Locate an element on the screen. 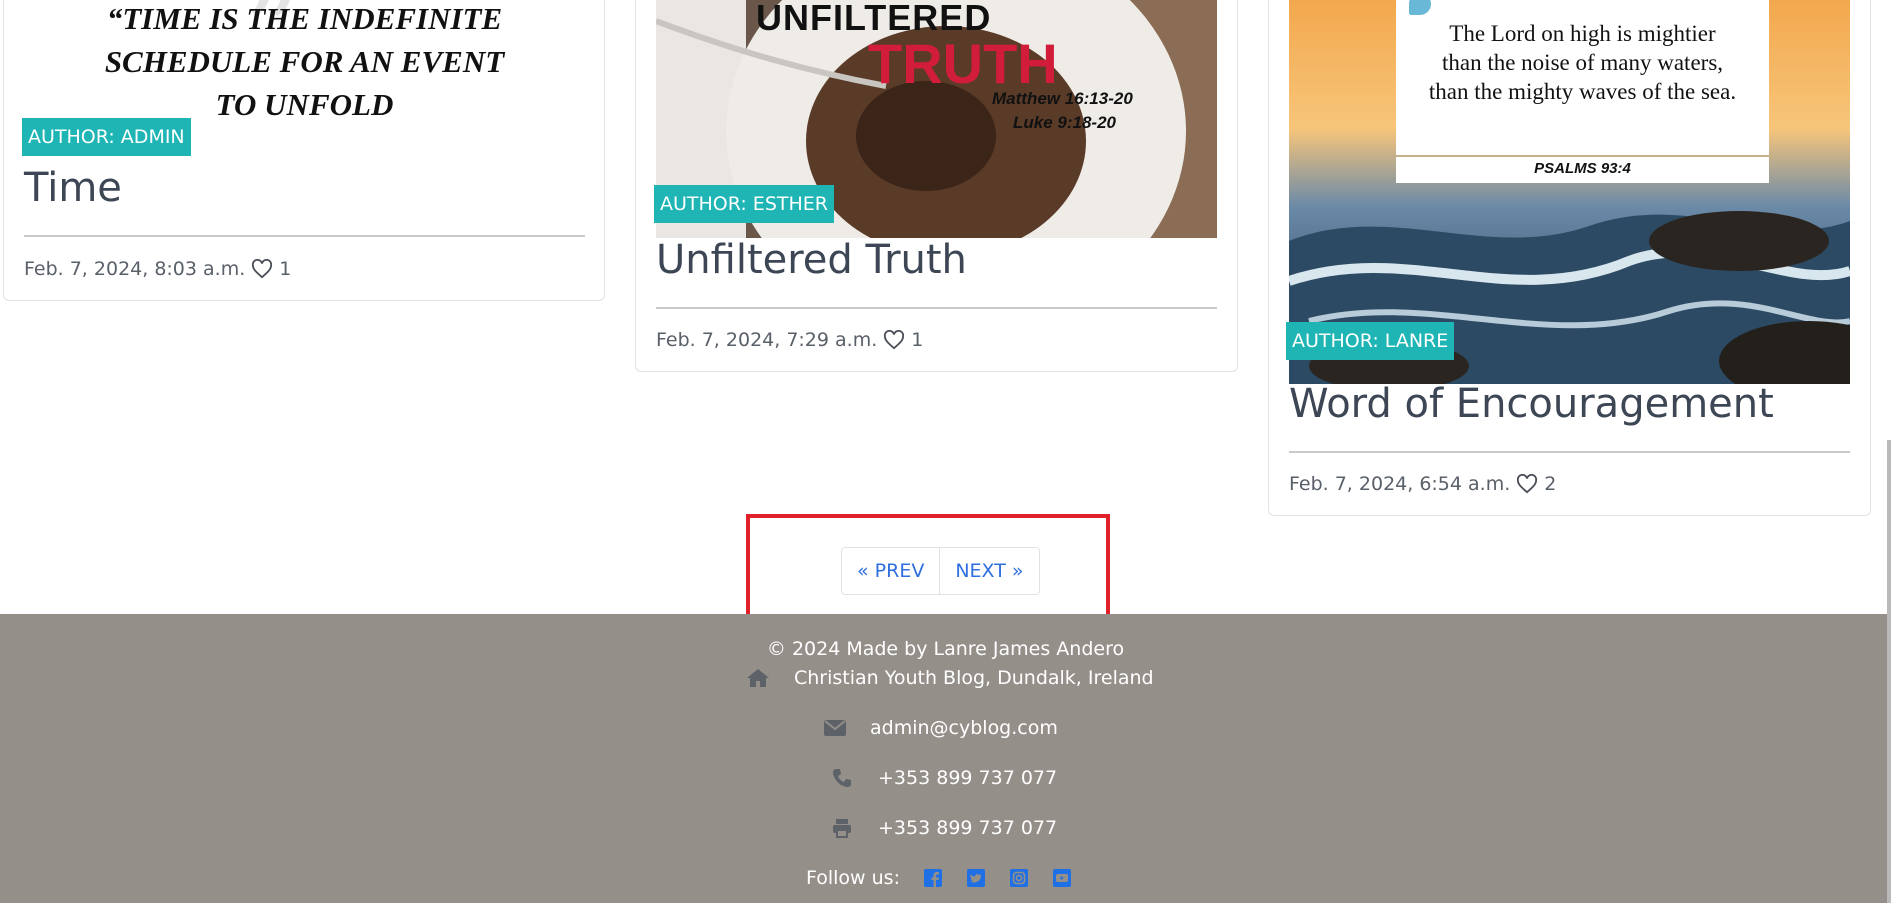 This screenshot has width=1891, height=903. address-row: Christian Youth Blog, Dundalk, Ireland is located at coordinates (950, 678).